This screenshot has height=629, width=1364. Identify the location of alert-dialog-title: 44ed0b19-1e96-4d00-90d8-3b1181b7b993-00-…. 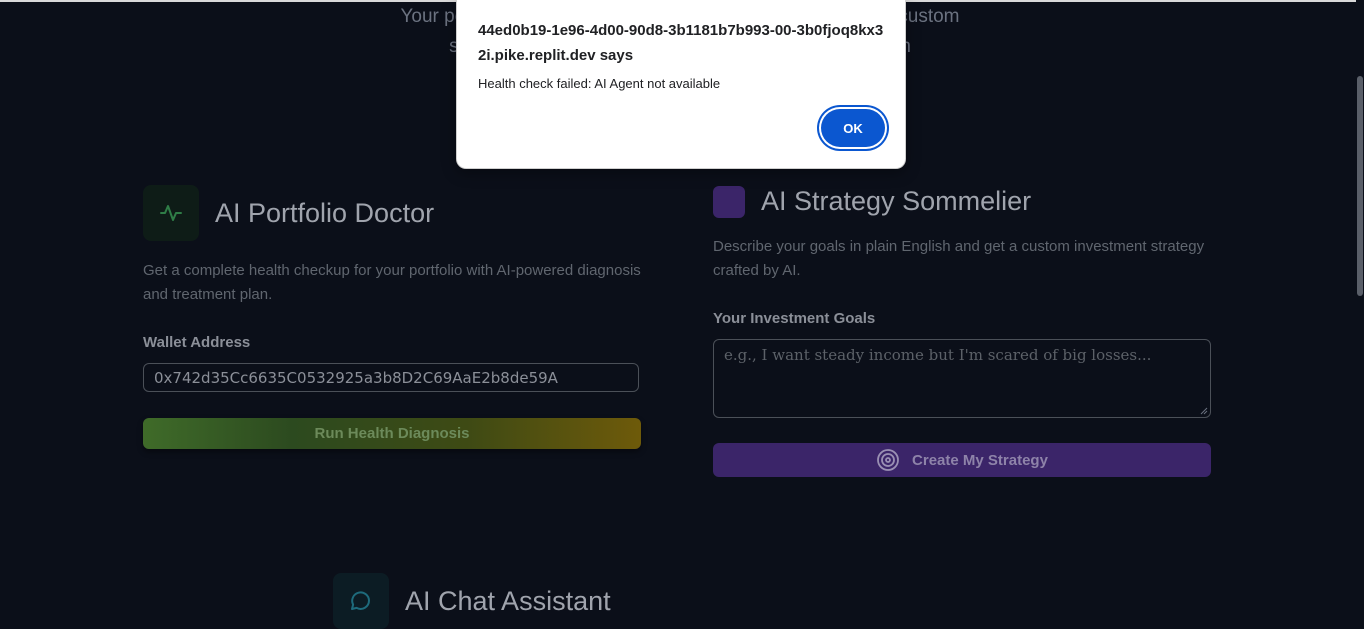
(681, 43).